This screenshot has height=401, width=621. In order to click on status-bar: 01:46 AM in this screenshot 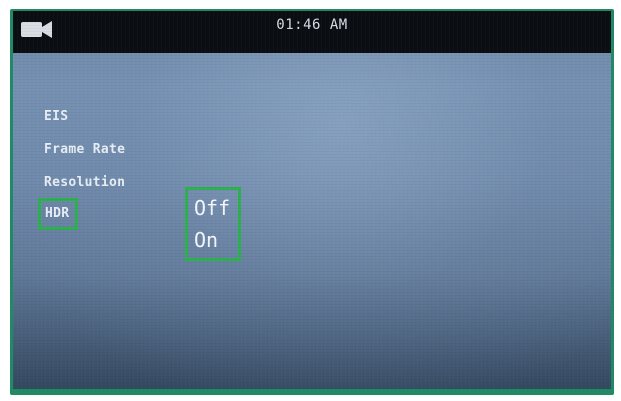, I will do `click(312, 32)`.